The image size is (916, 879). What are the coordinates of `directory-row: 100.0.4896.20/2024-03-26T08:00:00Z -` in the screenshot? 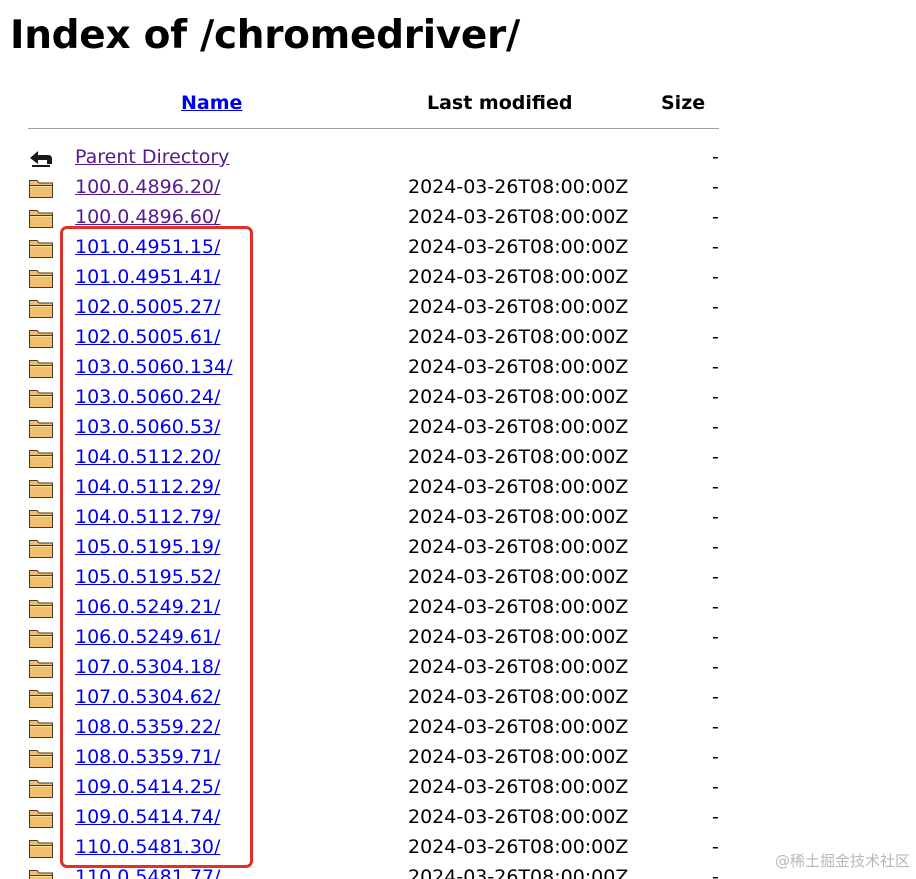 It's located at (458, 187).